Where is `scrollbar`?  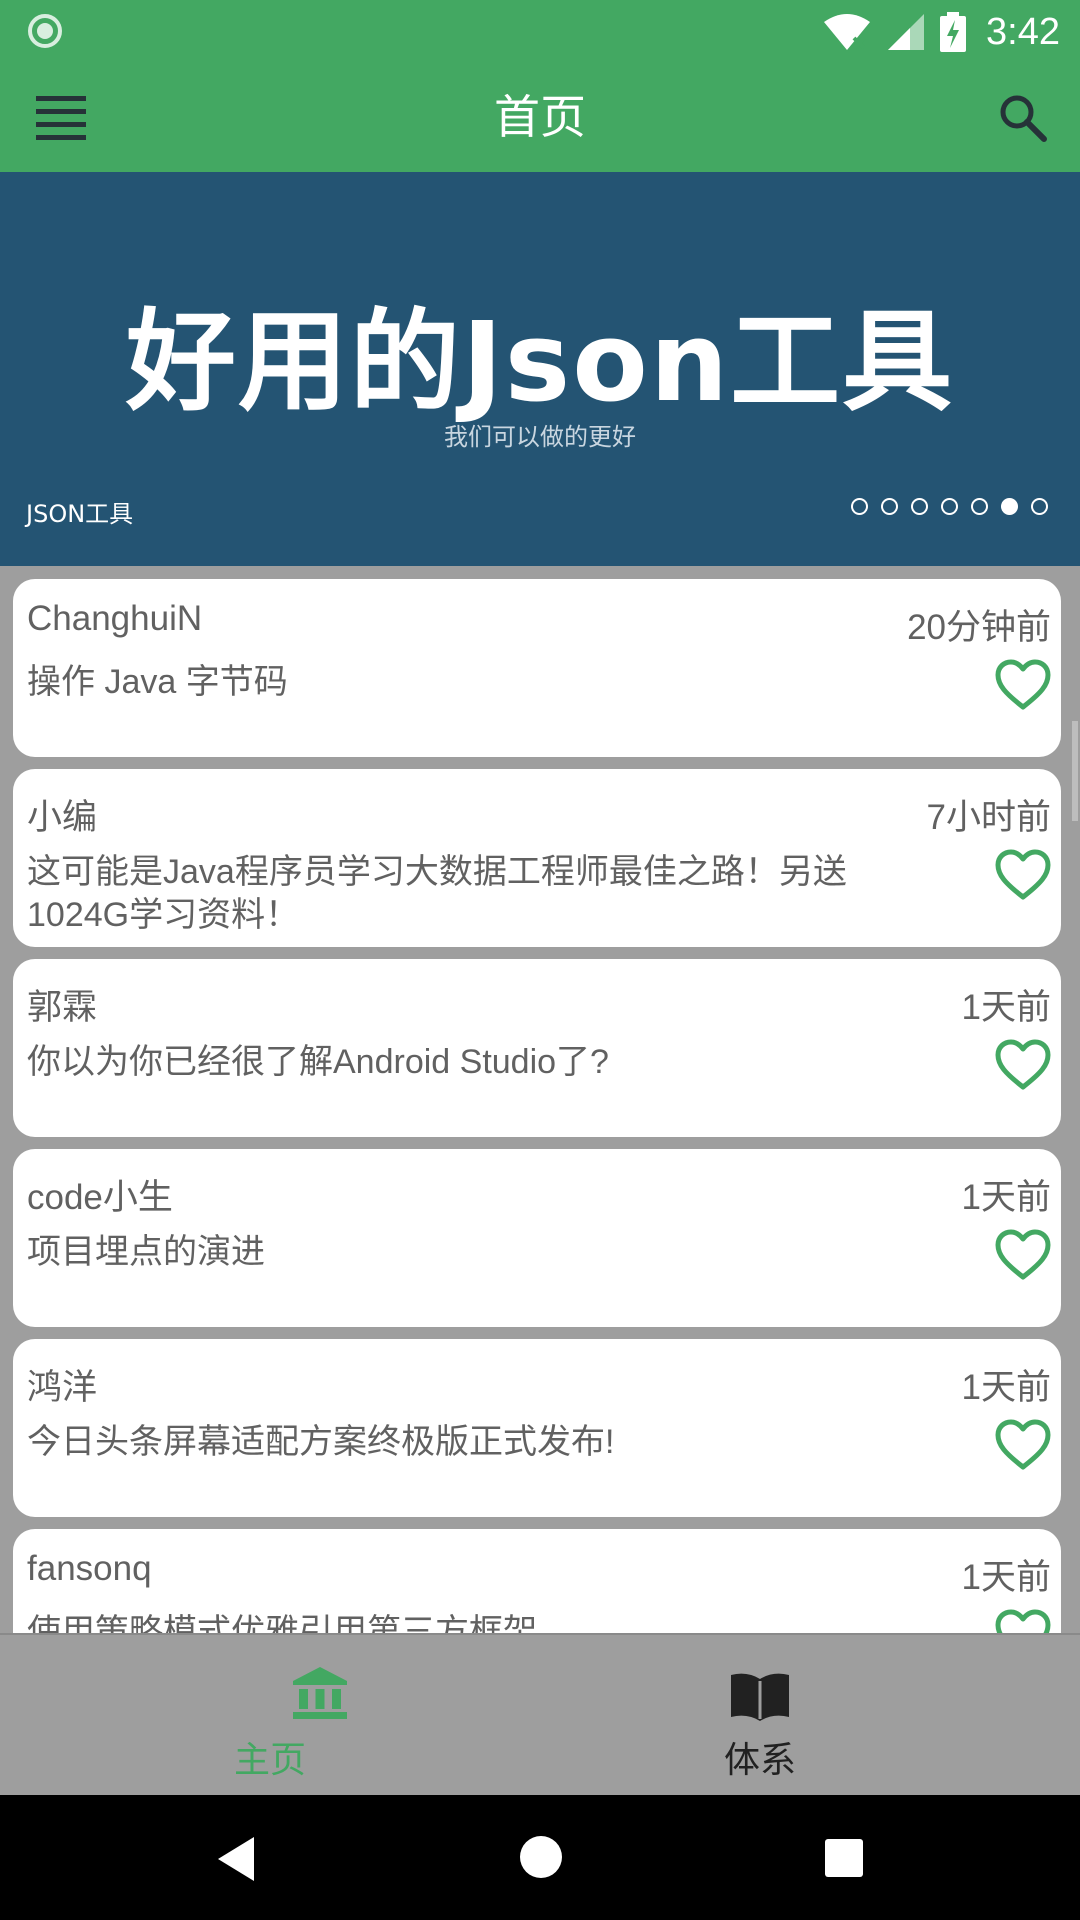 scrollbar is located at coordinates (1075, 771).